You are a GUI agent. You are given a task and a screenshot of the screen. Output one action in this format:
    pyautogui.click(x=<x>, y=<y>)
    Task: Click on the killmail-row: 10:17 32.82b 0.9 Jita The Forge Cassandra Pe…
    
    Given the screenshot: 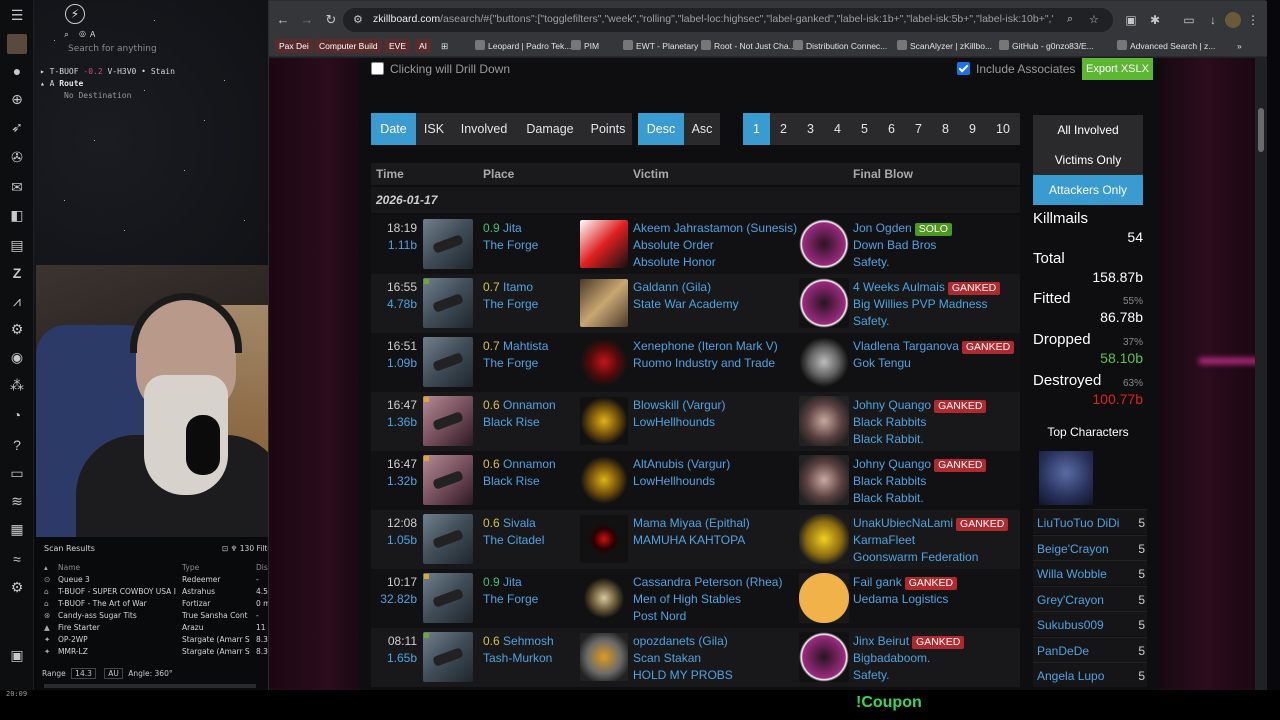 What is the action you would take?
    pyautogui.click(x=695, y=598)
    